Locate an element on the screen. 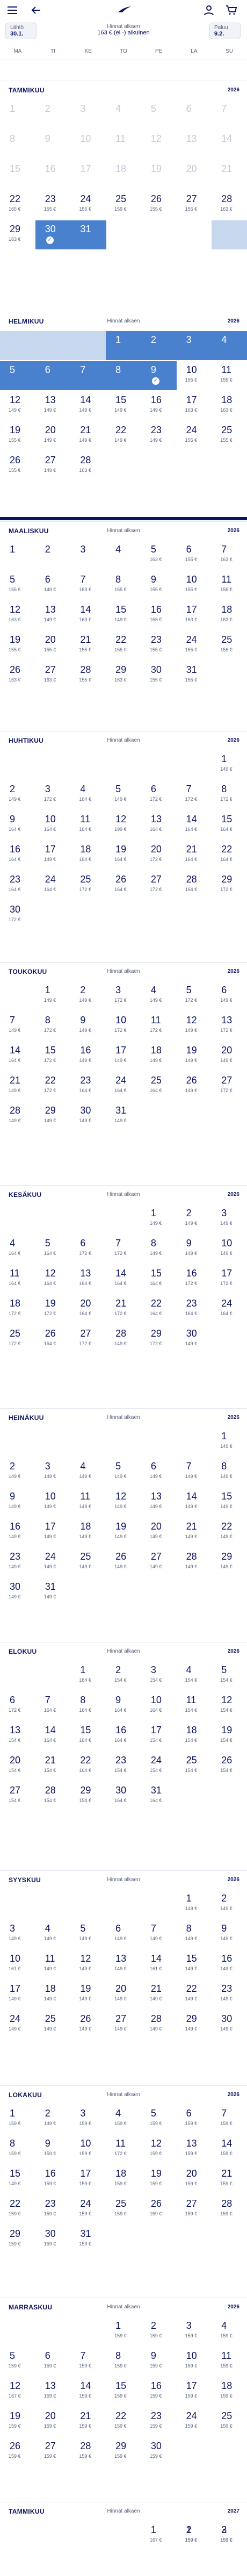 Image resolution: width=247 pixels, height=2576 pixels. calendar-day: 14 159 € is located at coordinates (88, 2391).